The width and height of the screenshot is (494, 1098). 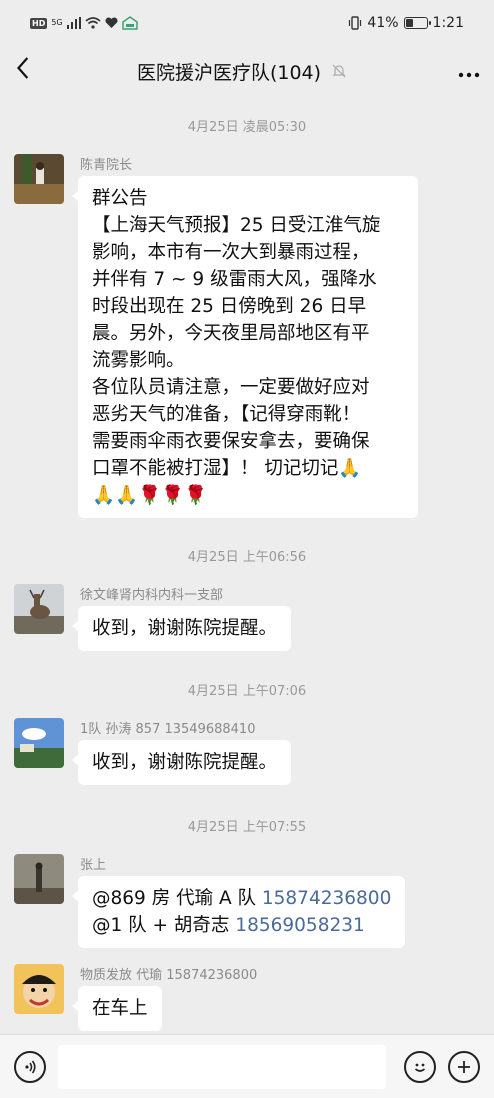 I want to click on message-input-bar, so click(x=247, y=1066).